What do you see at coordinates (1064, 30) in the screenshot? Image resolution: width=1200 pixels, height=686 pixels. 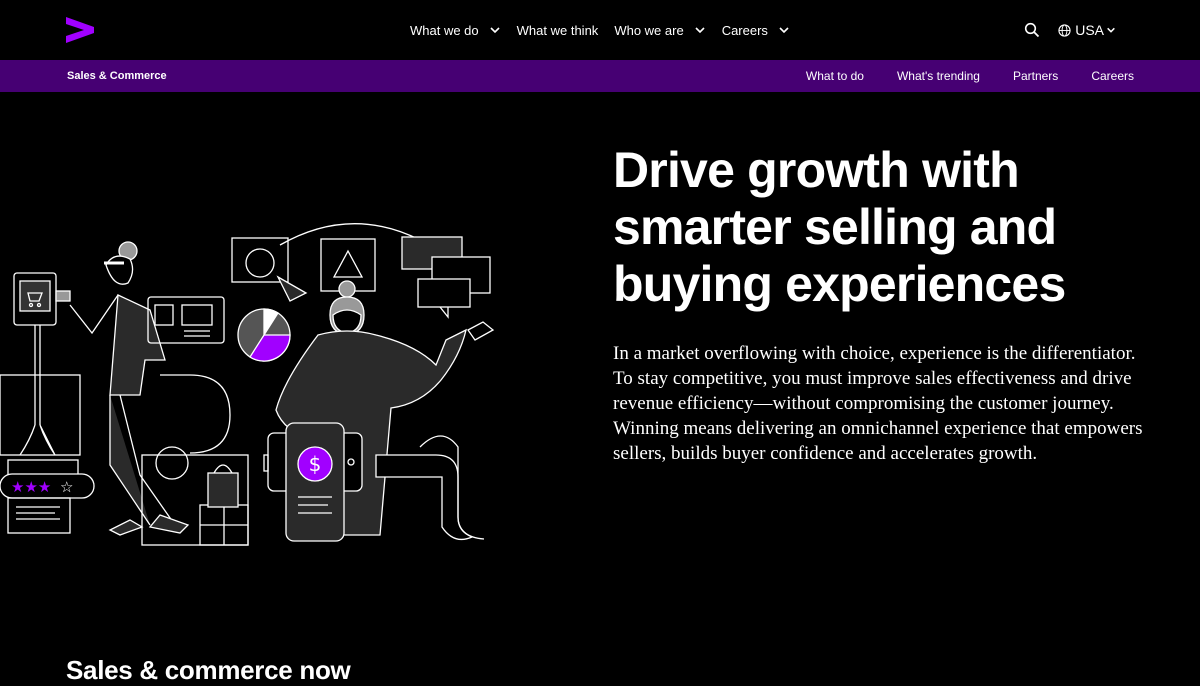 I see `globe-icon` at bounding box center [1064, 30].